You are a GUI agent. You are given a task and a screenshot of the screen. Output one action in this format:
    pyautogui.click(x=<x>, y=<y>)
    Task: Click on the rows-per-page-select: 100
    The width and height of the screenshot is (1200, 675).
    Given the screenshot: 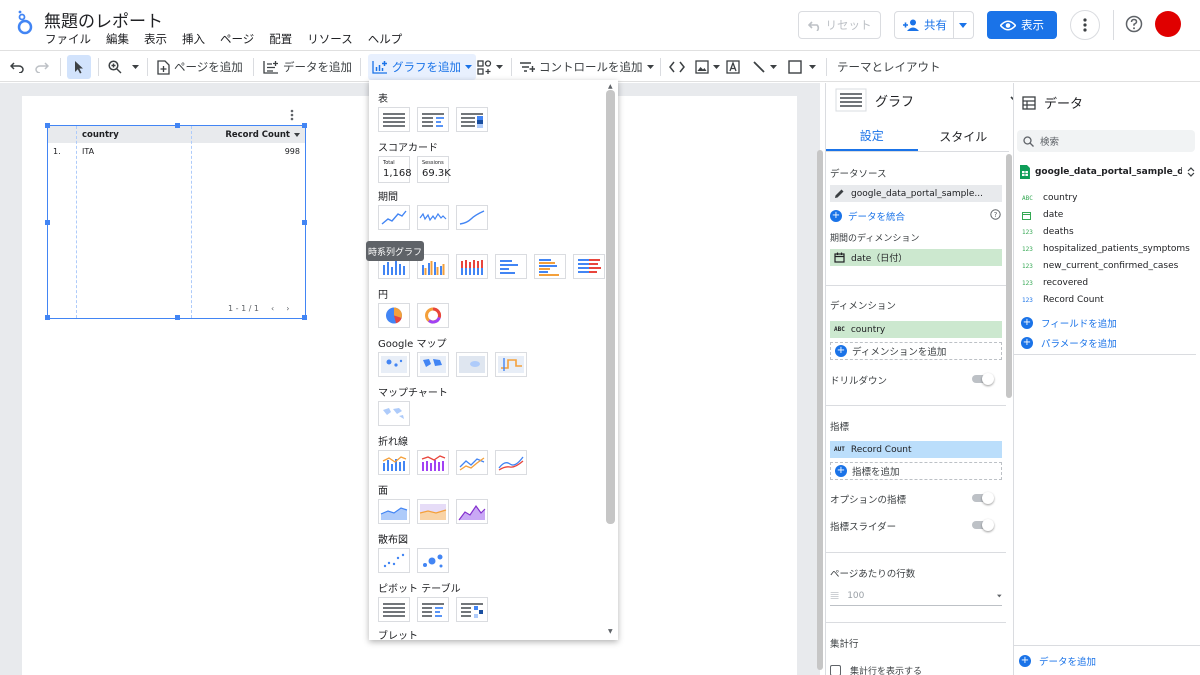 What is the action you would take?
    pyautogui.click(x=916, y=596)
    